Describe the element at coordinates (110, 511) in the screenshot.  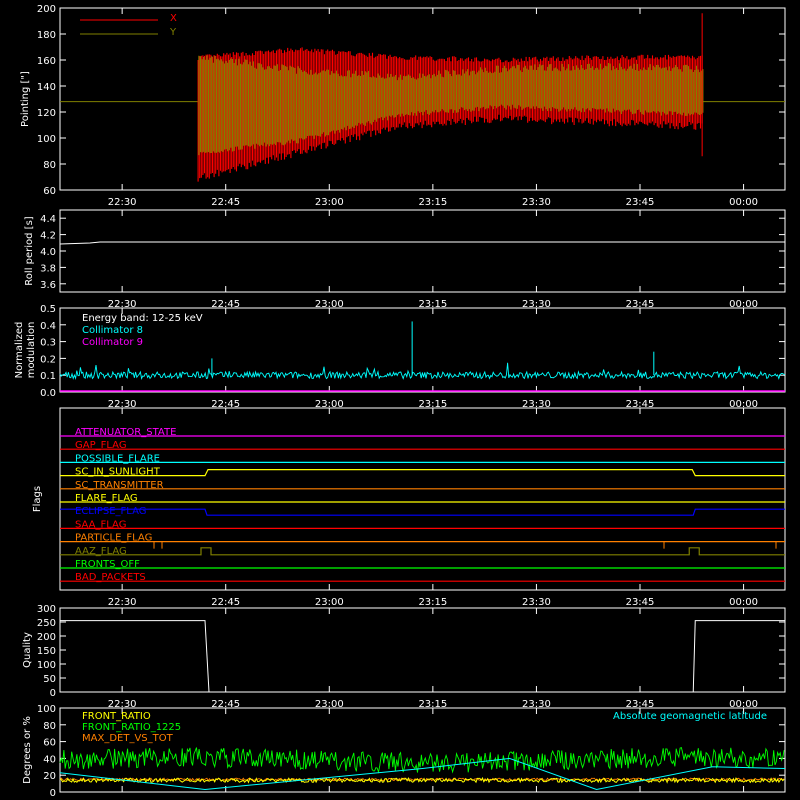
I see `flag-label: ECLIPSE_FLAG` at that location.